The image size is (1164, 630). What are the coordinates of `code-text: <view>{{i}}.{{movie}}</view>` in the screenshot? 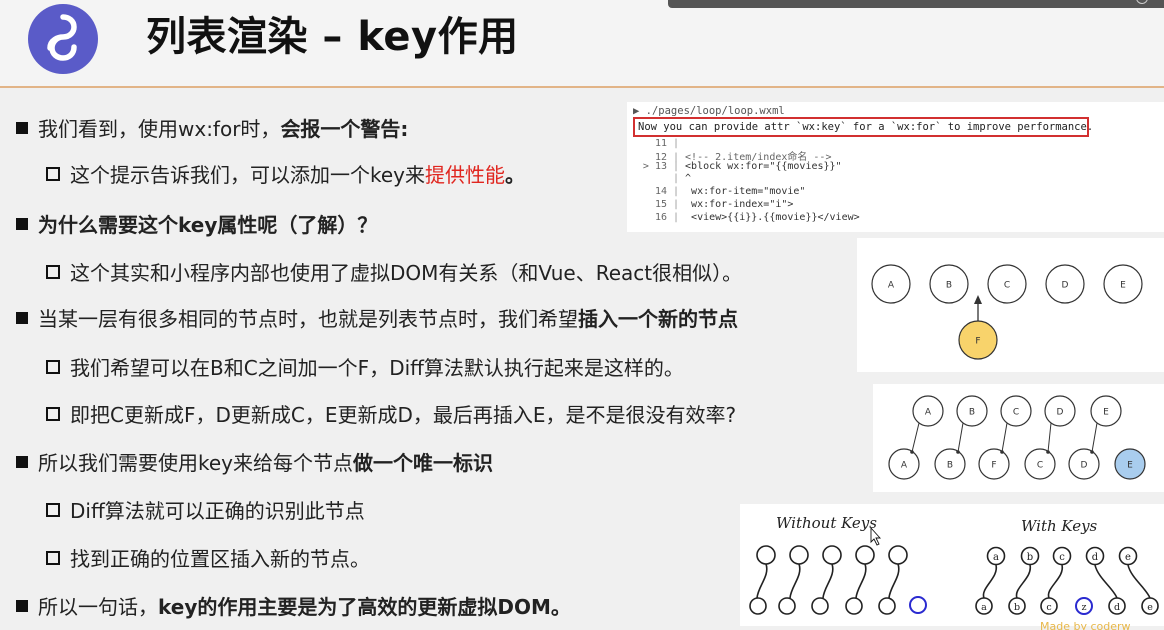 It's located at (772, 217).